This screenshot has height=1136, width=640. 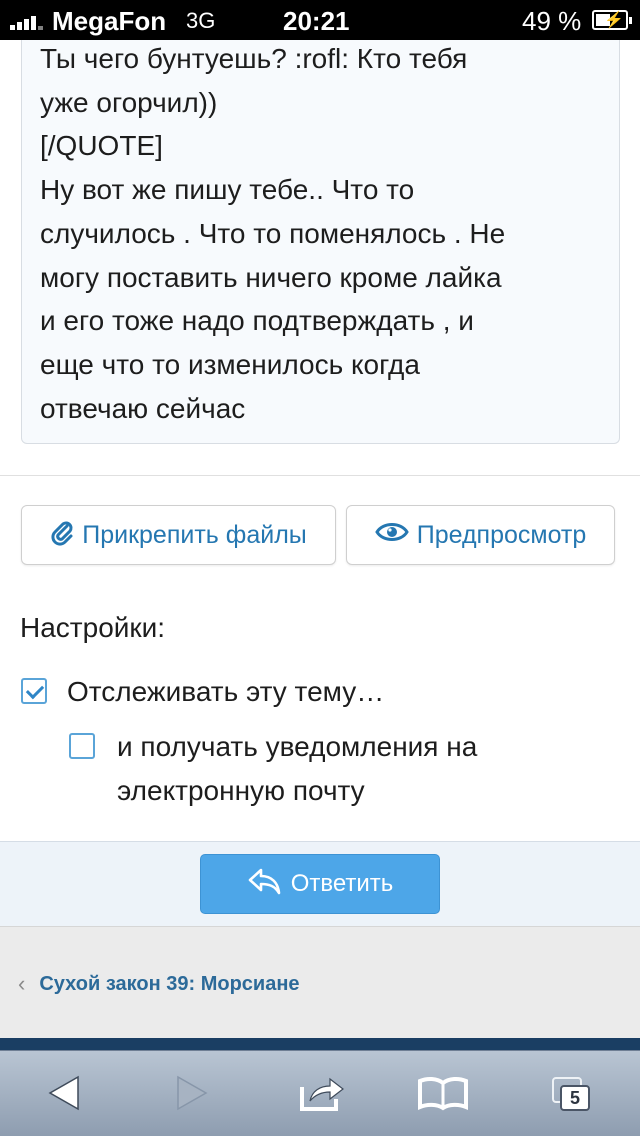 What do you see at coordinates (34, 691) in the screenshot?
I see `watch-thread-checkbox` at bounding box center [34, 691].